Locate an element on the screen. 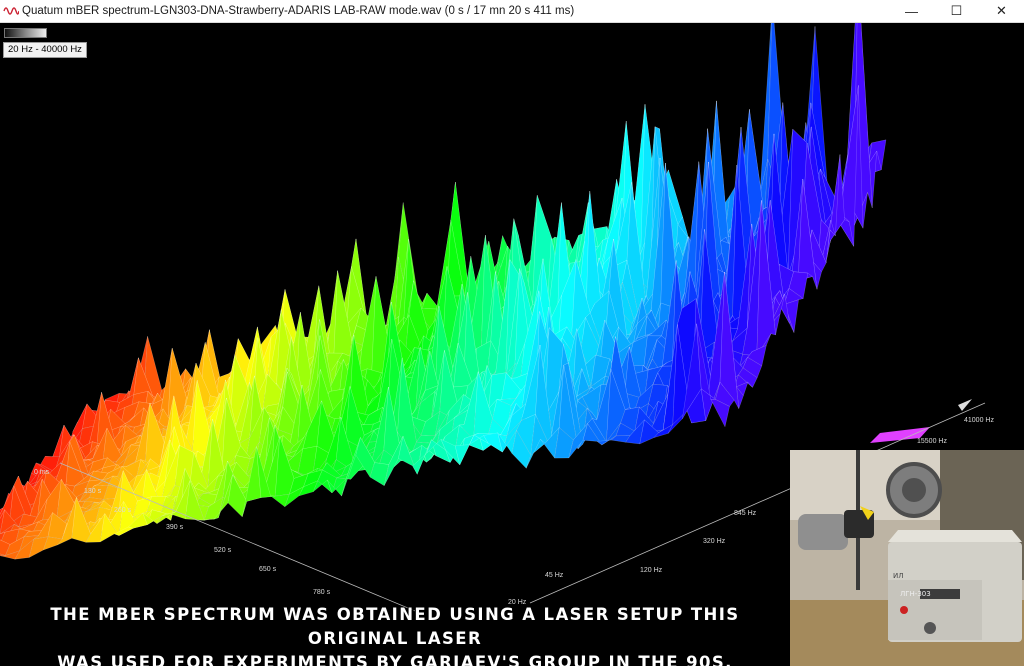  time-tick-6: 780 s is located at coordinates (322, 592).